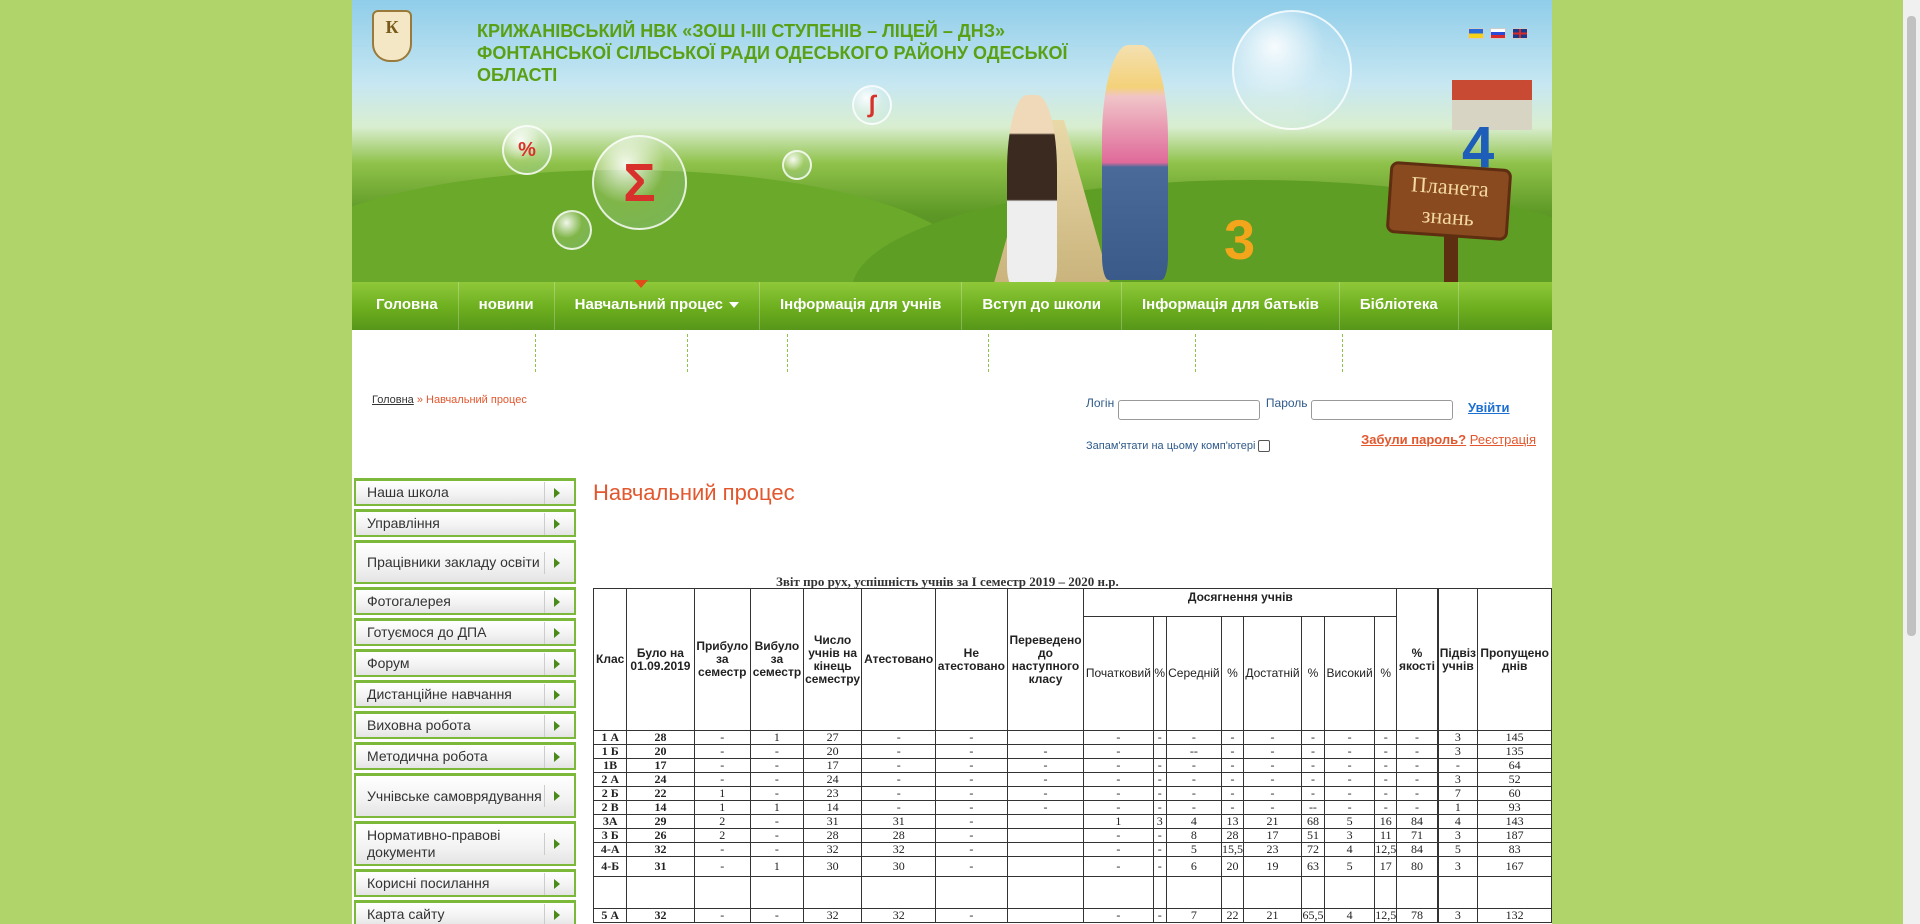  Describe the element at coordinates (1193, 751) in the screenshot. I see `table-cell: --` at that location.